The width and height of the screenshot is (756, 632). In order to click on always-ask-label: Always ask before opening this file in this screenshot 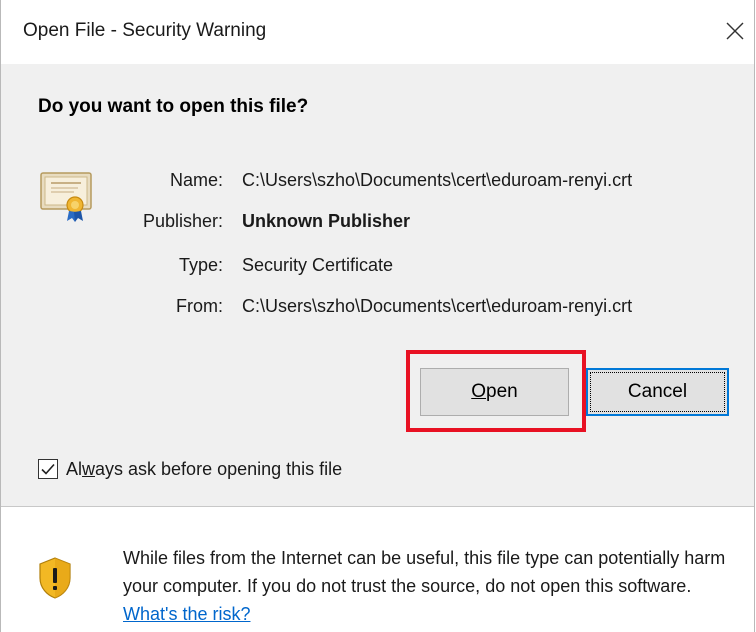, I will do `click(204, 469)`.